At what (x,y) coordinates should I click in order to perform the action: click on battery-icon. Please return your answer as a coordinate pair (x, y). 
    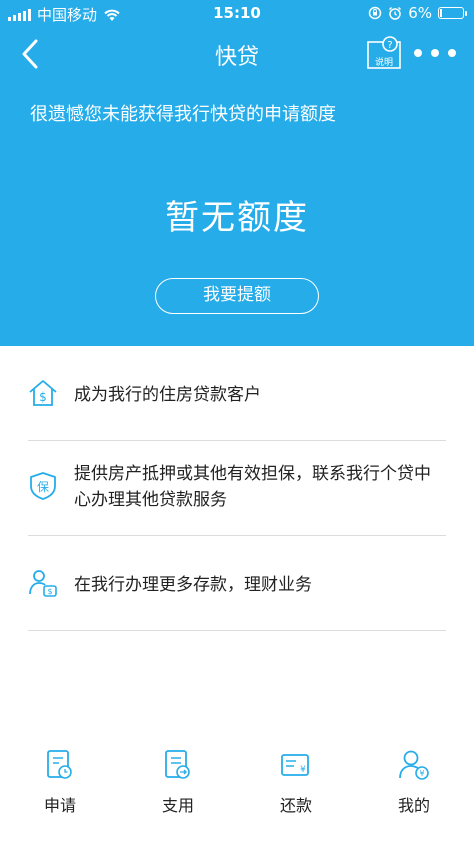
    Looking at the image, I should click on (452, 13).